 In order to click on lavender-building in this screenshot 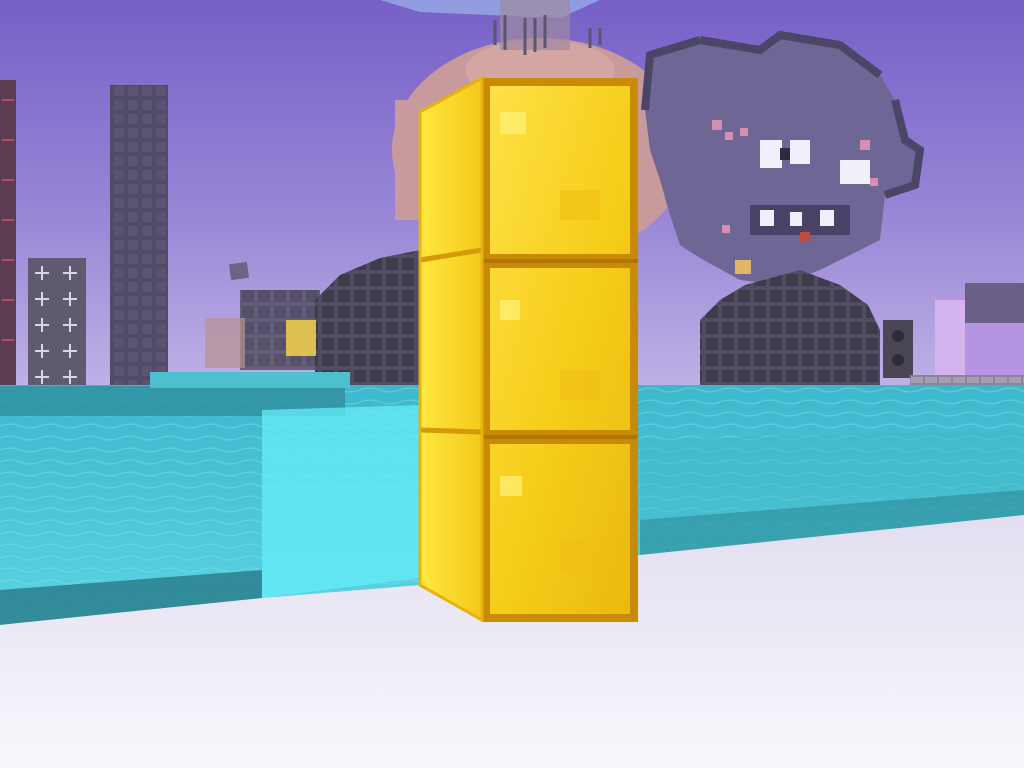, I will do `click(979, 333)`.